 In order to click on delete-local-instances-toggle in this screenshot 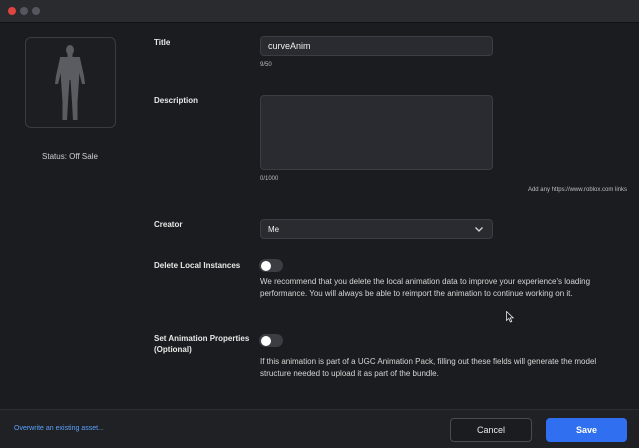, I will do `click(271, 265)`.